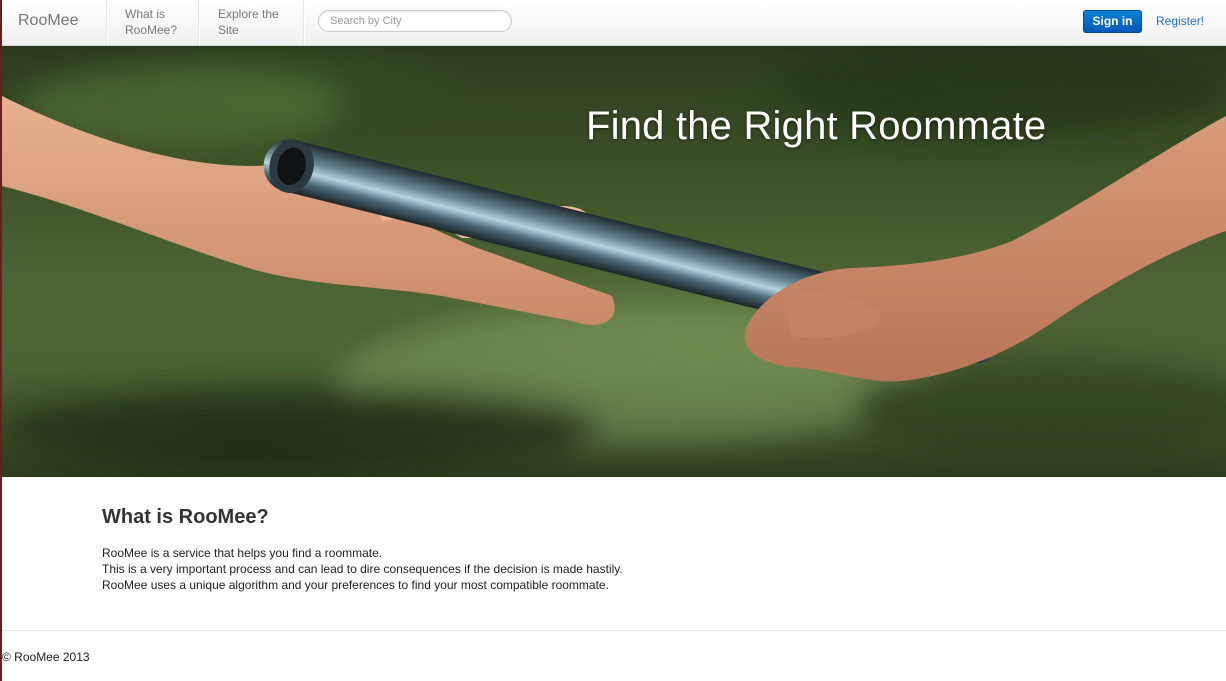 Image resolution: width=1226 pixels, height=681 pixels. What do you see at coordinates (1180, 21) in the screenshot?
I see `register-link: Register!` at bounding box center [1180, 21].